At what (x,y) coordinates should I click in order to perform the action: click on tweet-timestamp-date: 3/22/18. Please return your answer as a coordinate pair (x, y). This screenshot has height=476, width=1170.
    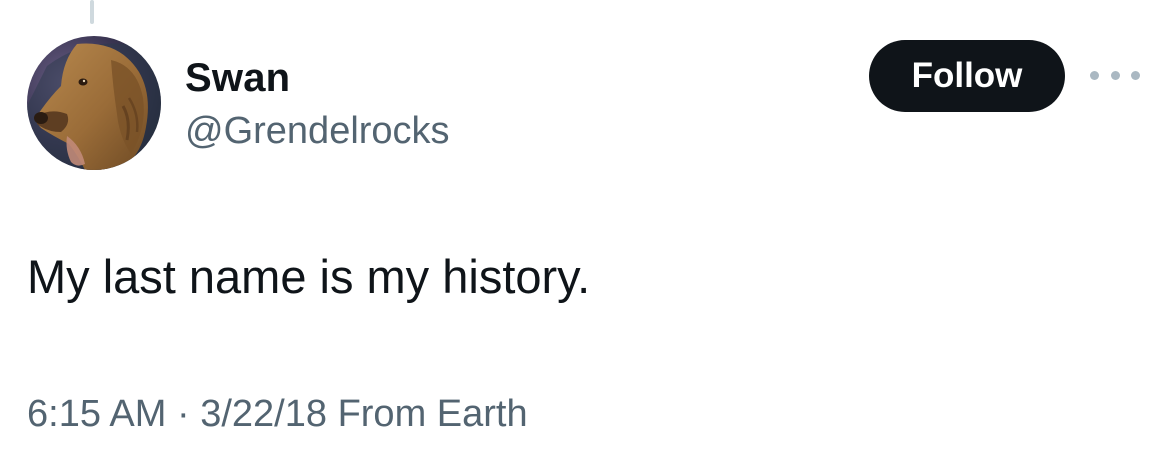
    Looking at the image, I should click on (263, 414).